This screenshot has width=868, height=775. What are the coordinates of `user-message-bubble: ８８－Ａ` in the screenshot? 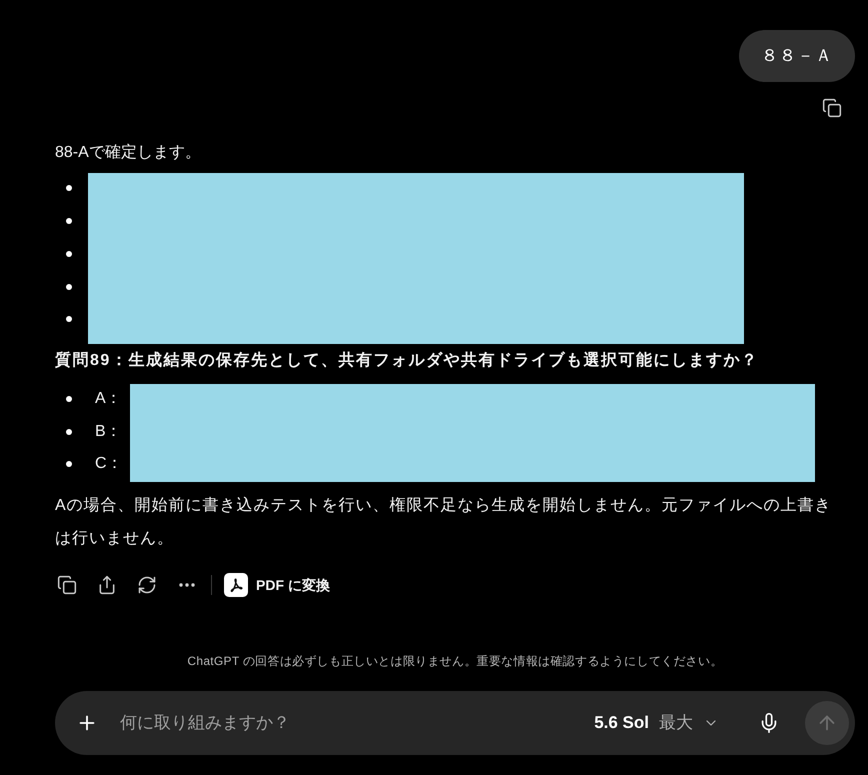 It's located at (797, 56).